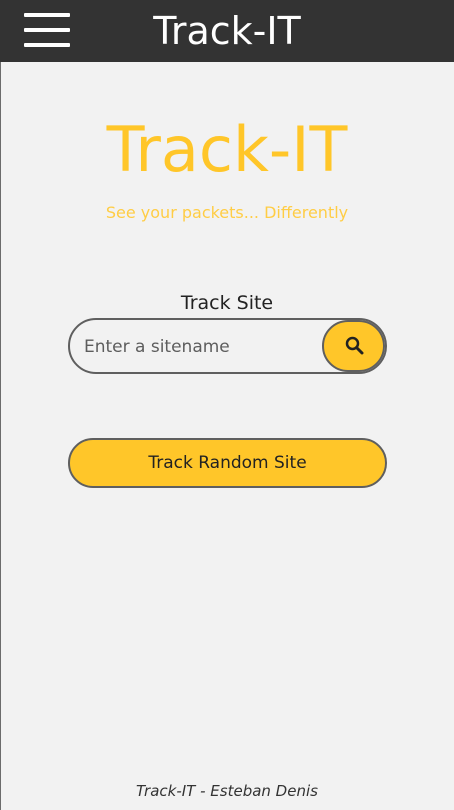 The width and height of the screenshot is (454, 810). What do you see at coordinates (227, 303) in the screenshot?
I see `track-site-label: Track Site` at bounding box center [227, 303].